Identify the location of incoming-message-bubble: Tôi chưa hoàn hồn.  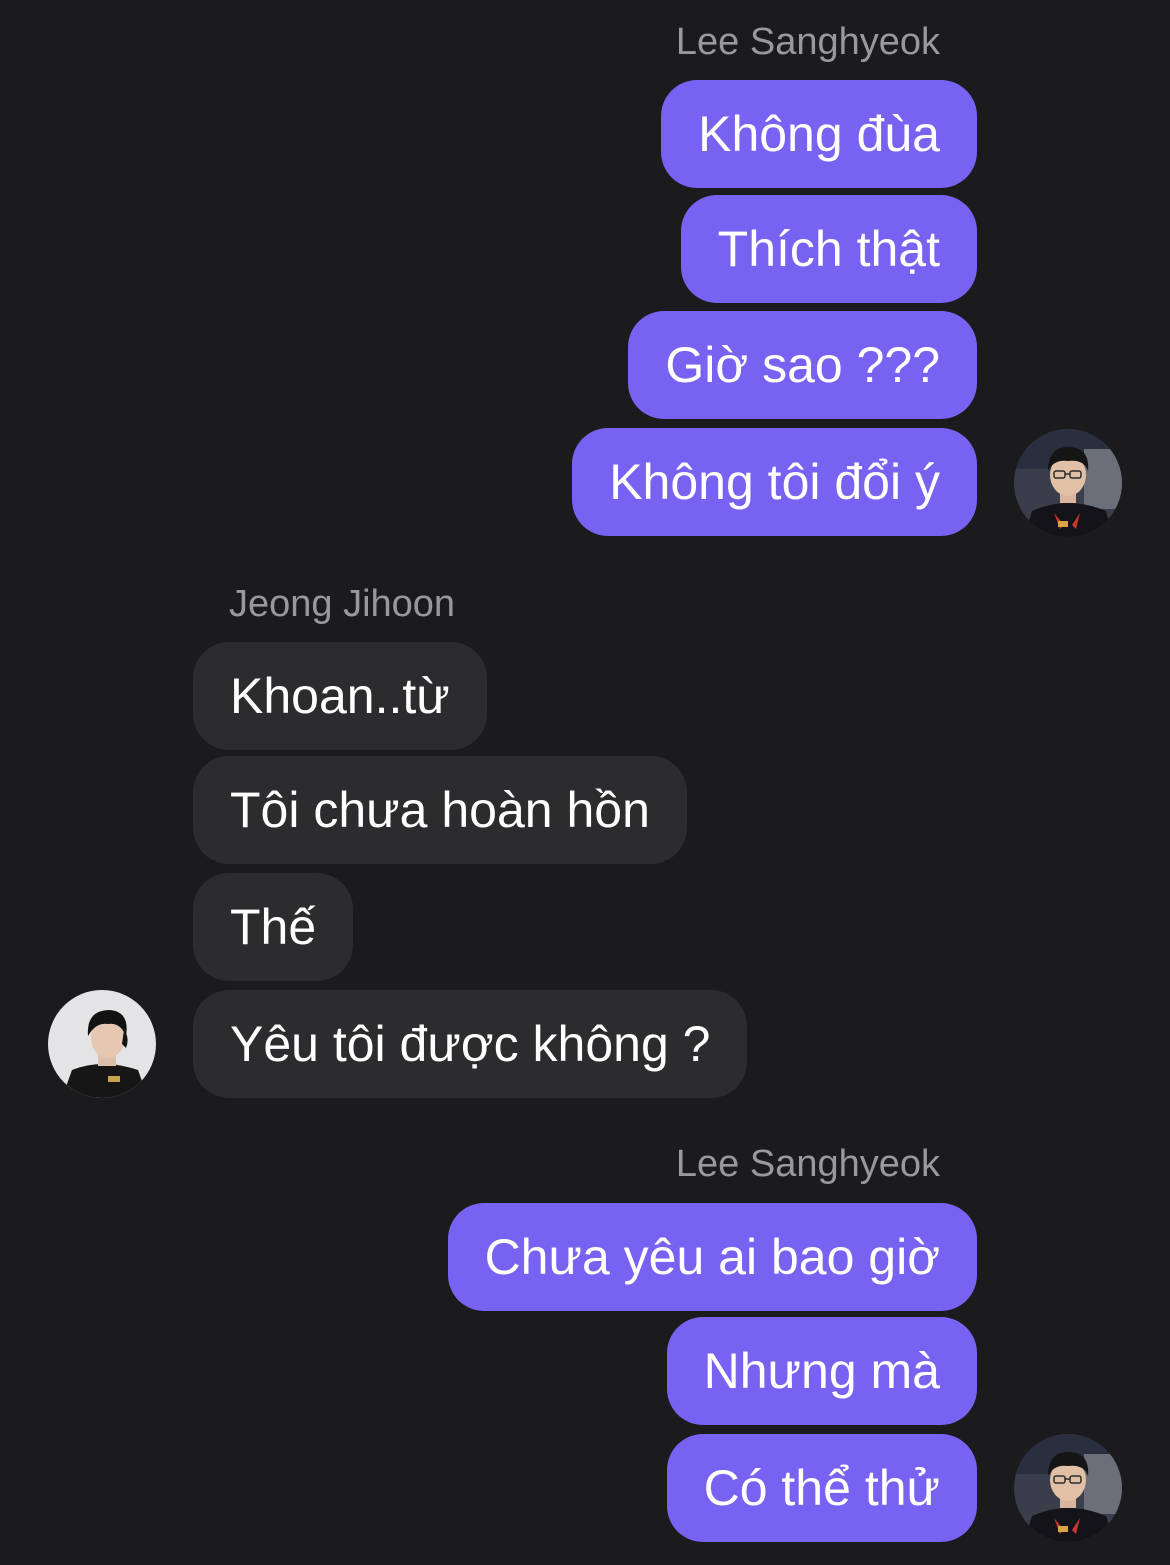
(440, 810).